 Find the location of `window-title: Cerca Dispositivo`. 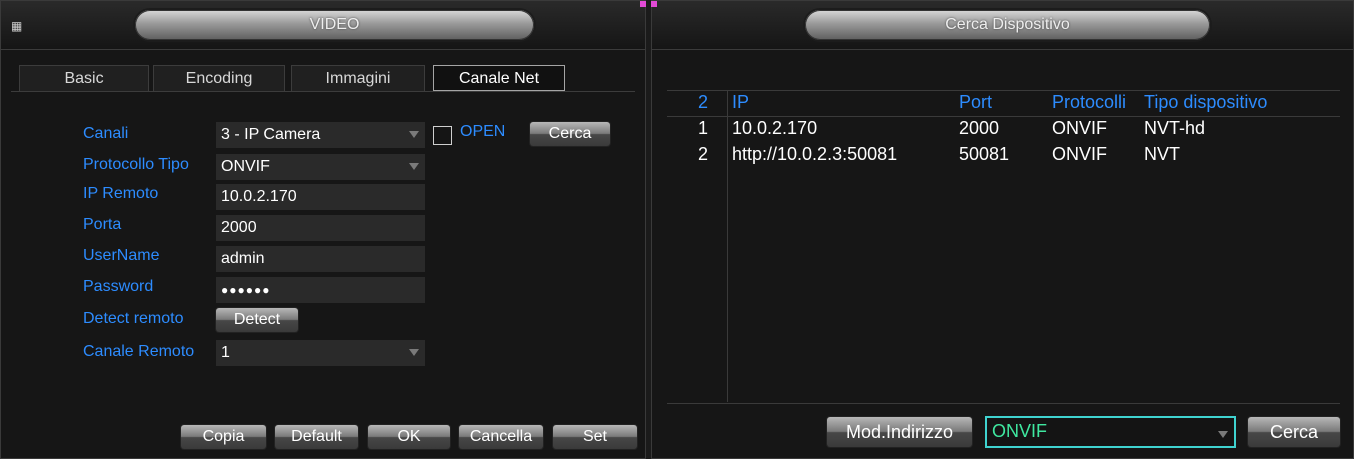

window-title: Cerca Dispositivo is located at coordinates (1007, 25).